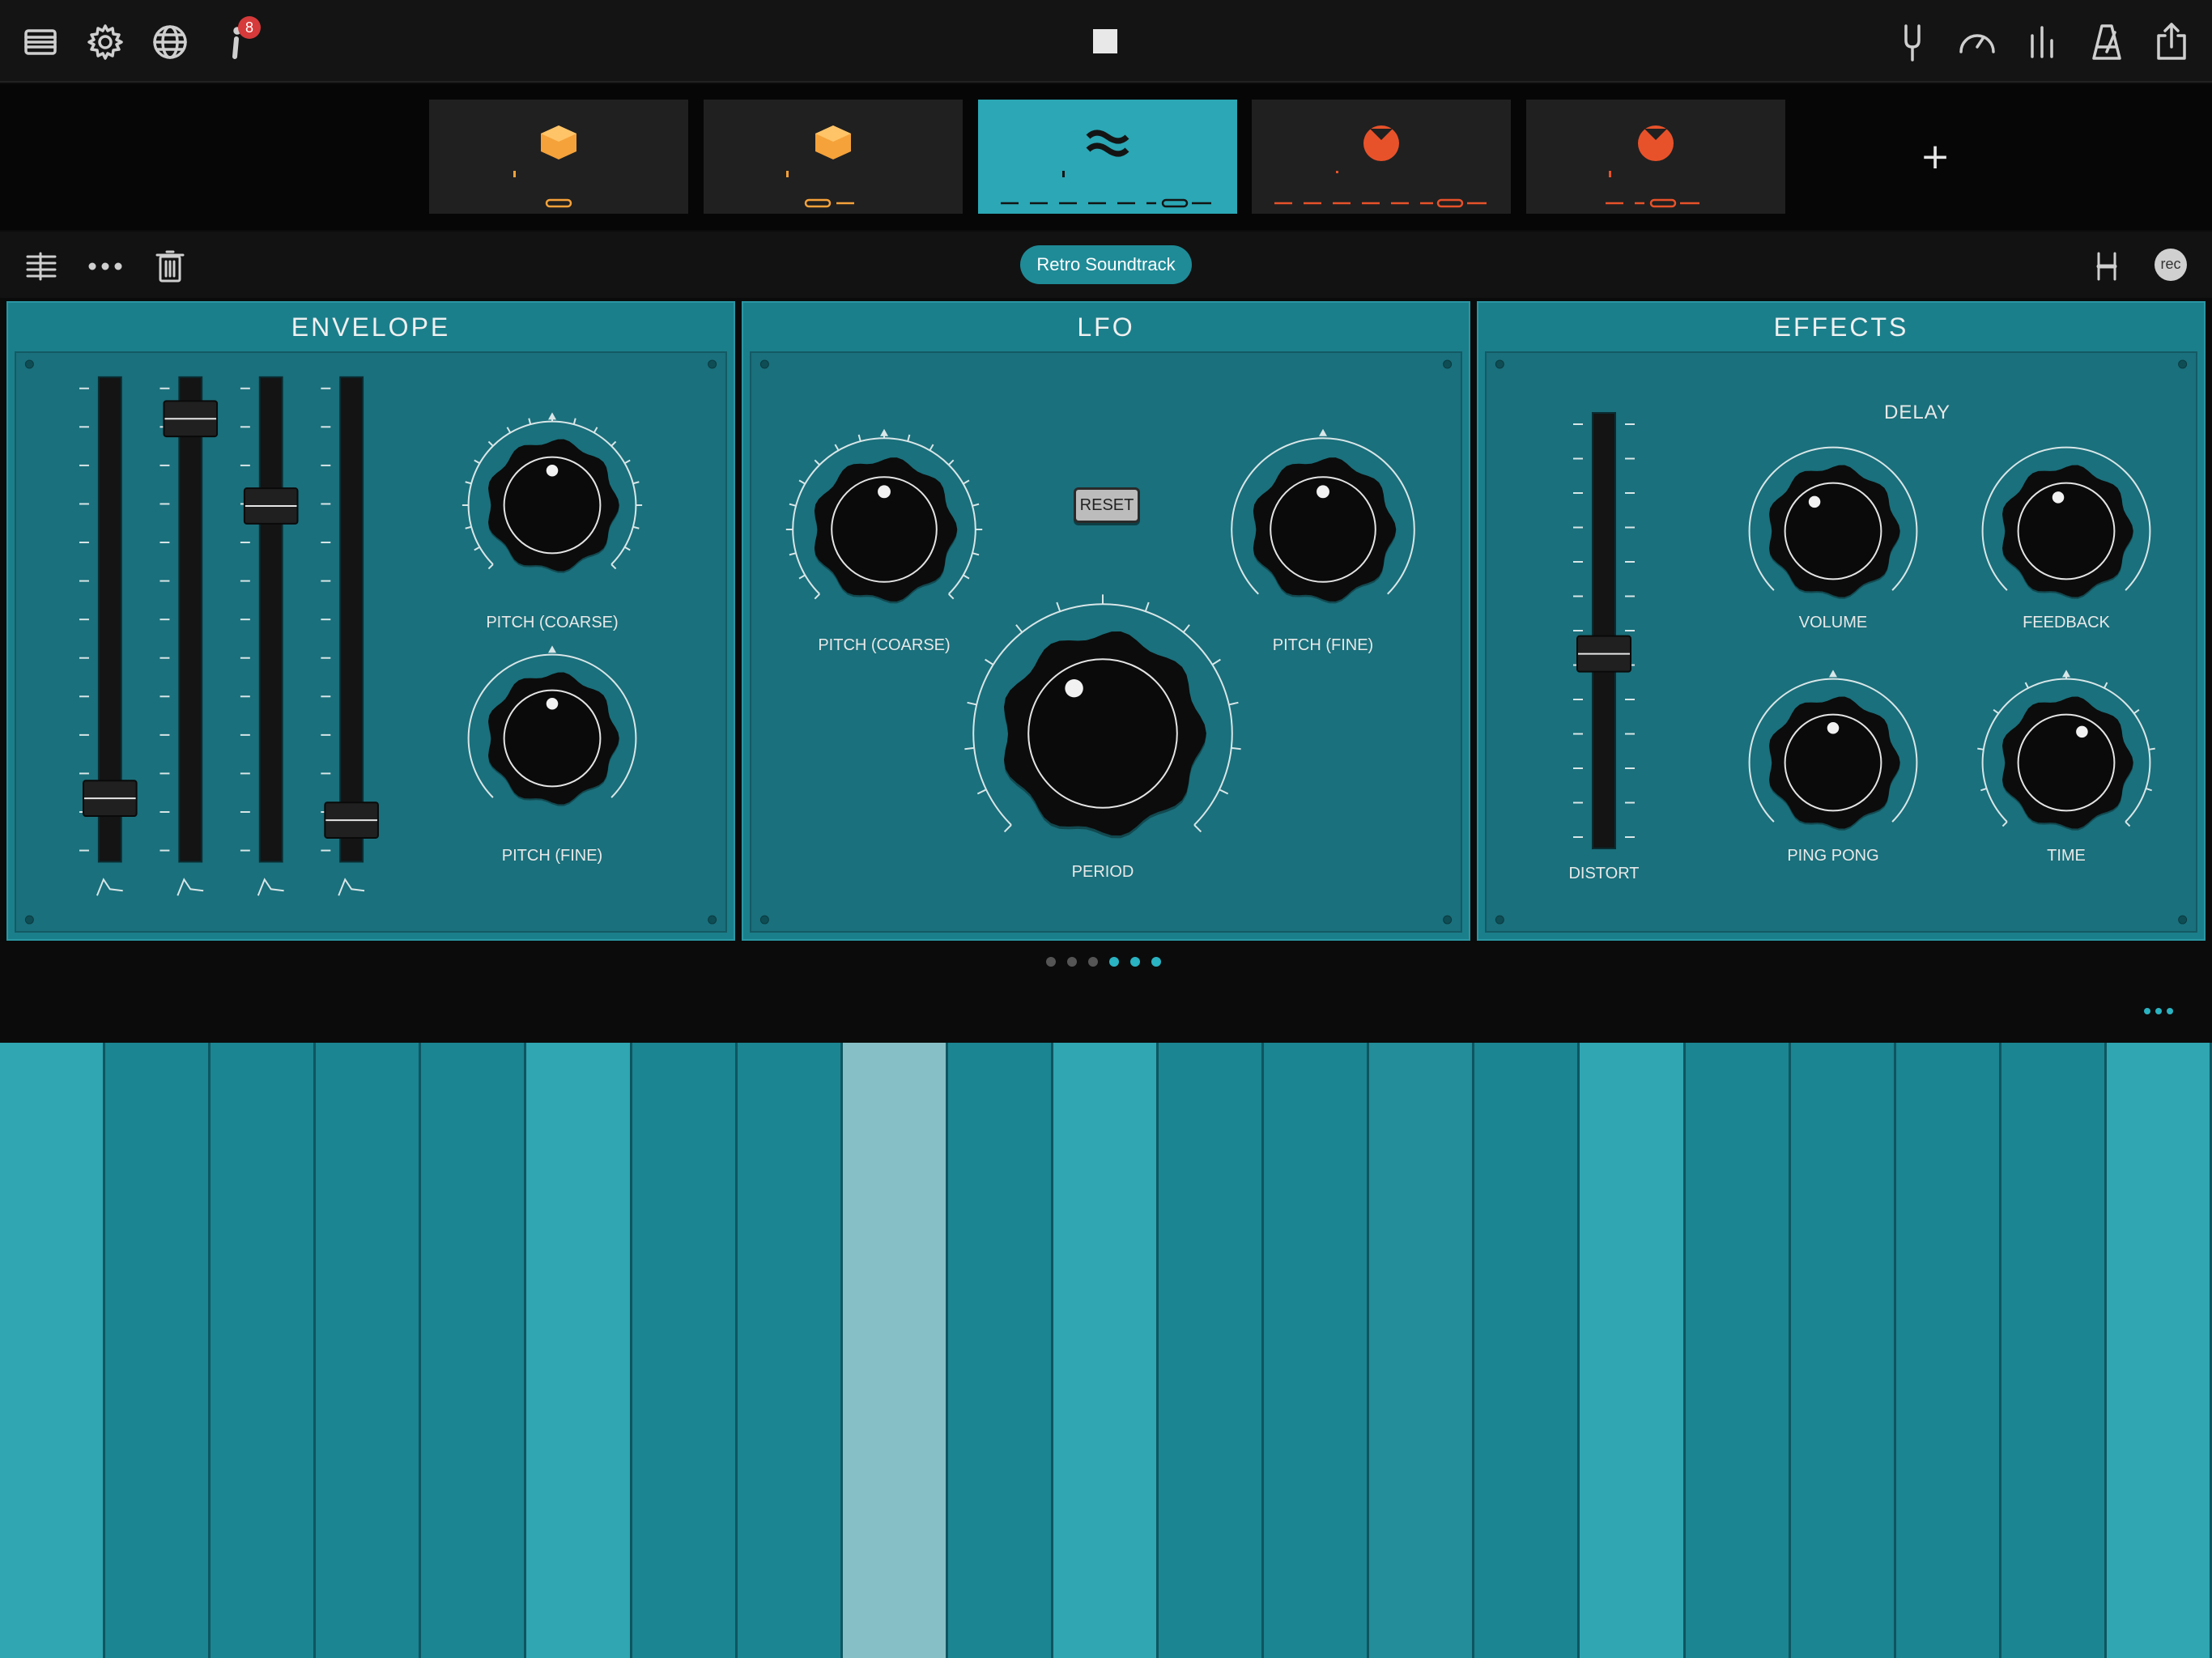 The width and height of the screenshot is (2212, 1658). I want to click on lfo-pitch-fine-label: PITCH (FINE), so click(1323, 645).